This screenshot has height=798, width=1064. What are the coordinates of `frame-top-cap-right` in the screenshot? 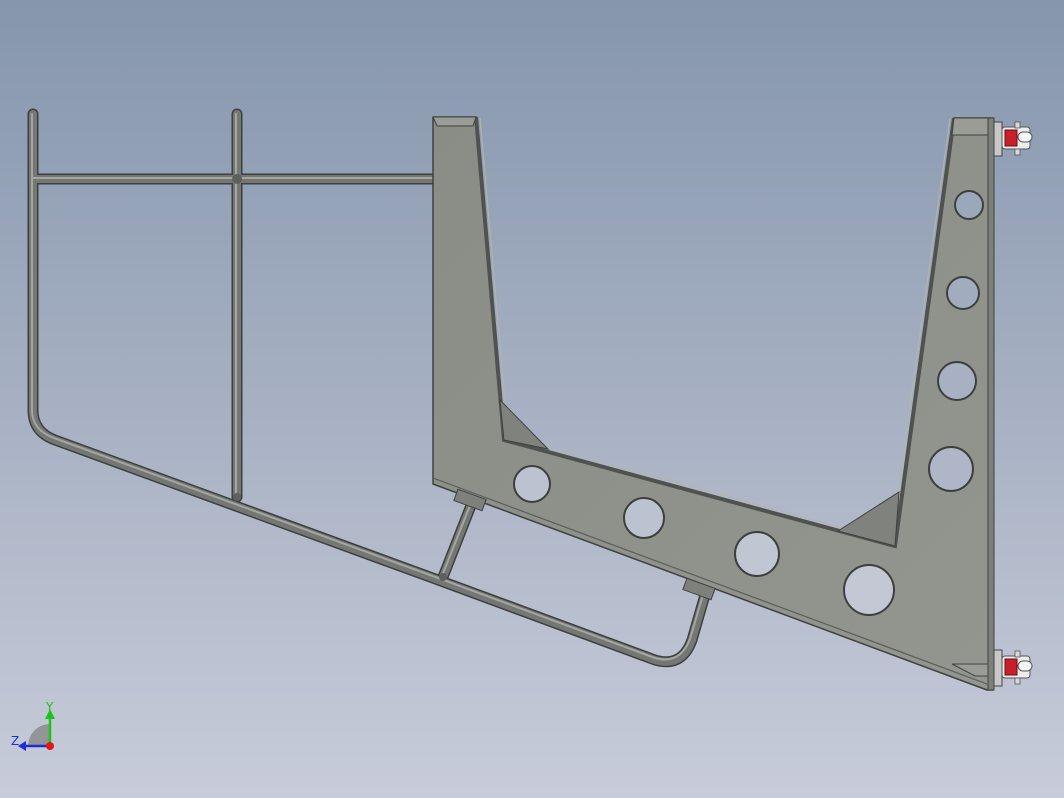 It's located at (972, 126).